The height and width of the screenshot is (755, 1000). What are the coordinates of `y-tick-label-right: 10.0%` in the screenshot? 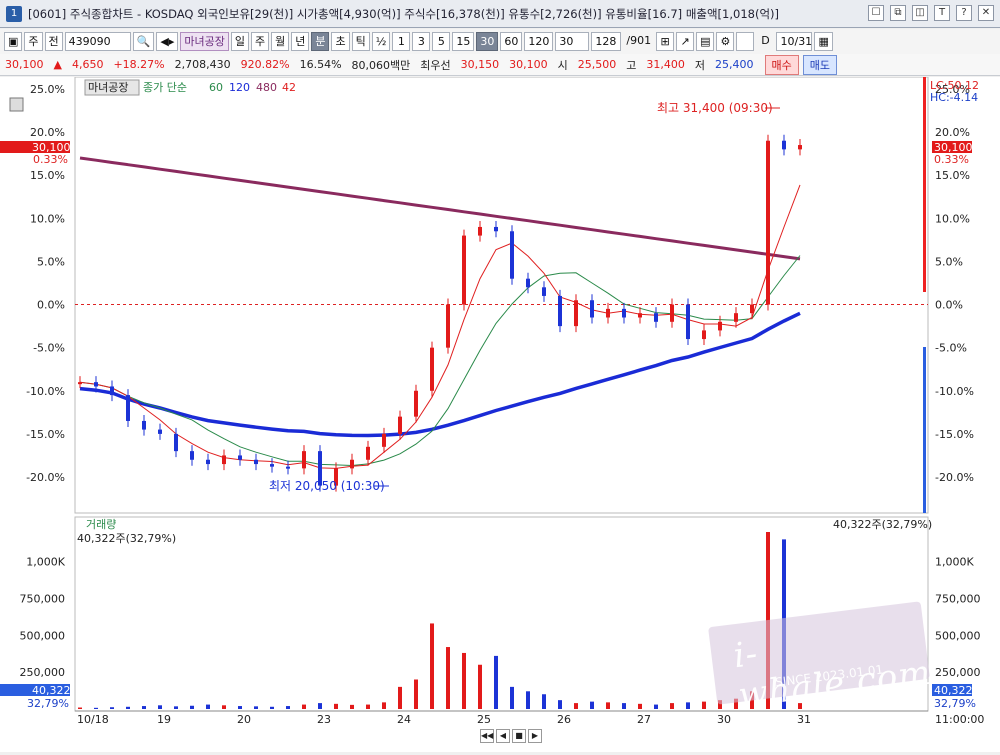 It's located at (952, 218).